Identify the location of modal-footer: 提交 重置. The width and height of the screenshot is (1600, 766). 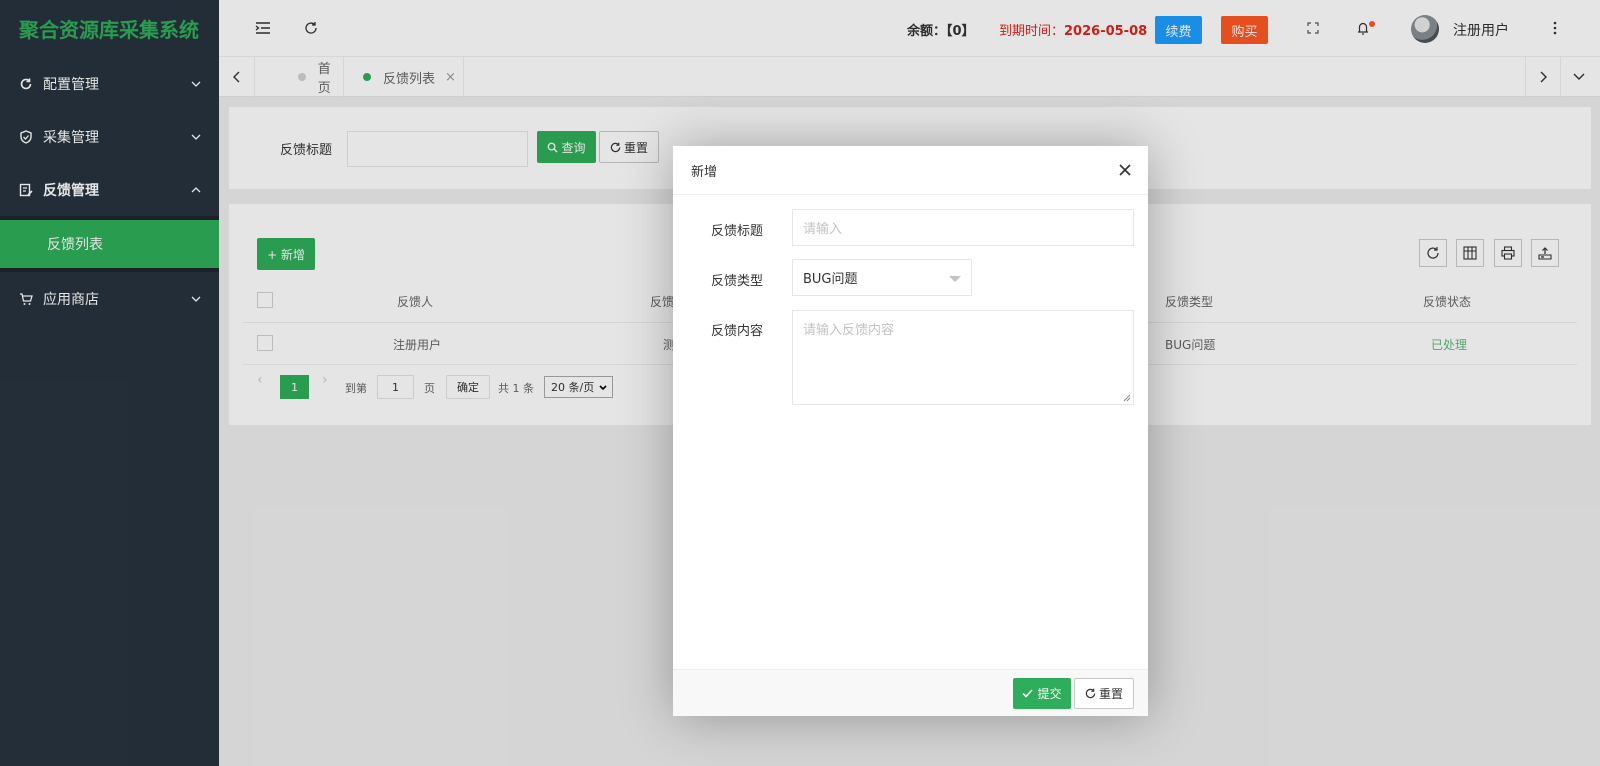
(910, 692).